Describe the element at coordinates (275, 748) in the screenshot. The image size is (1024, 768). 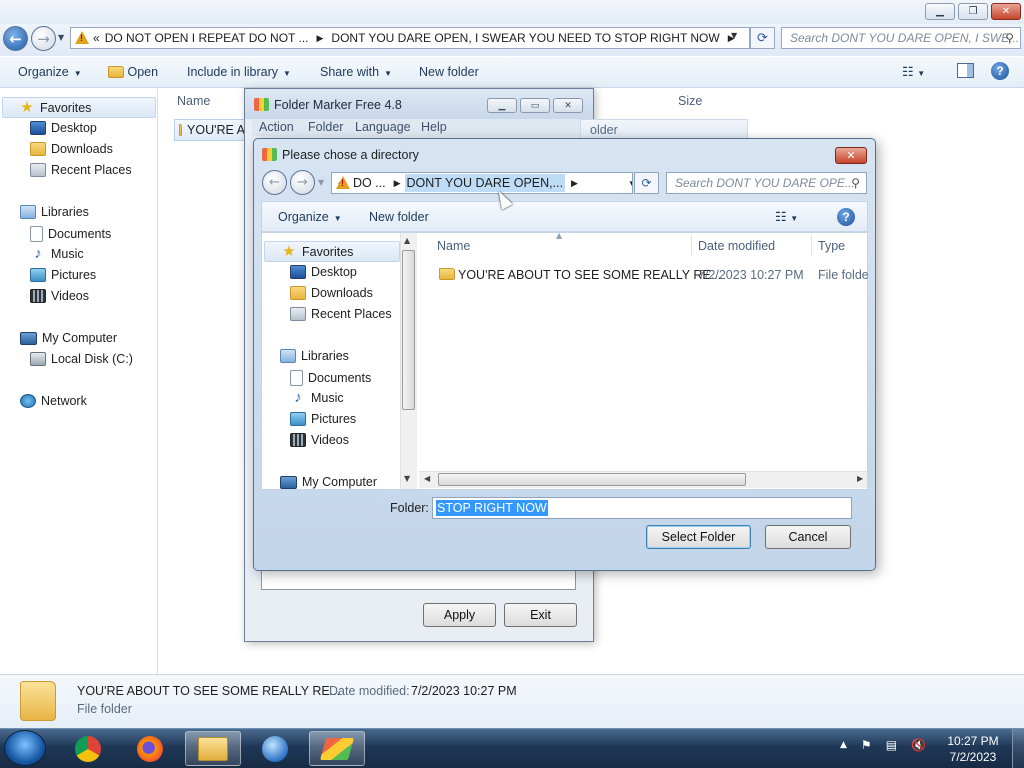
I see `taskbar-network-app` at that location.